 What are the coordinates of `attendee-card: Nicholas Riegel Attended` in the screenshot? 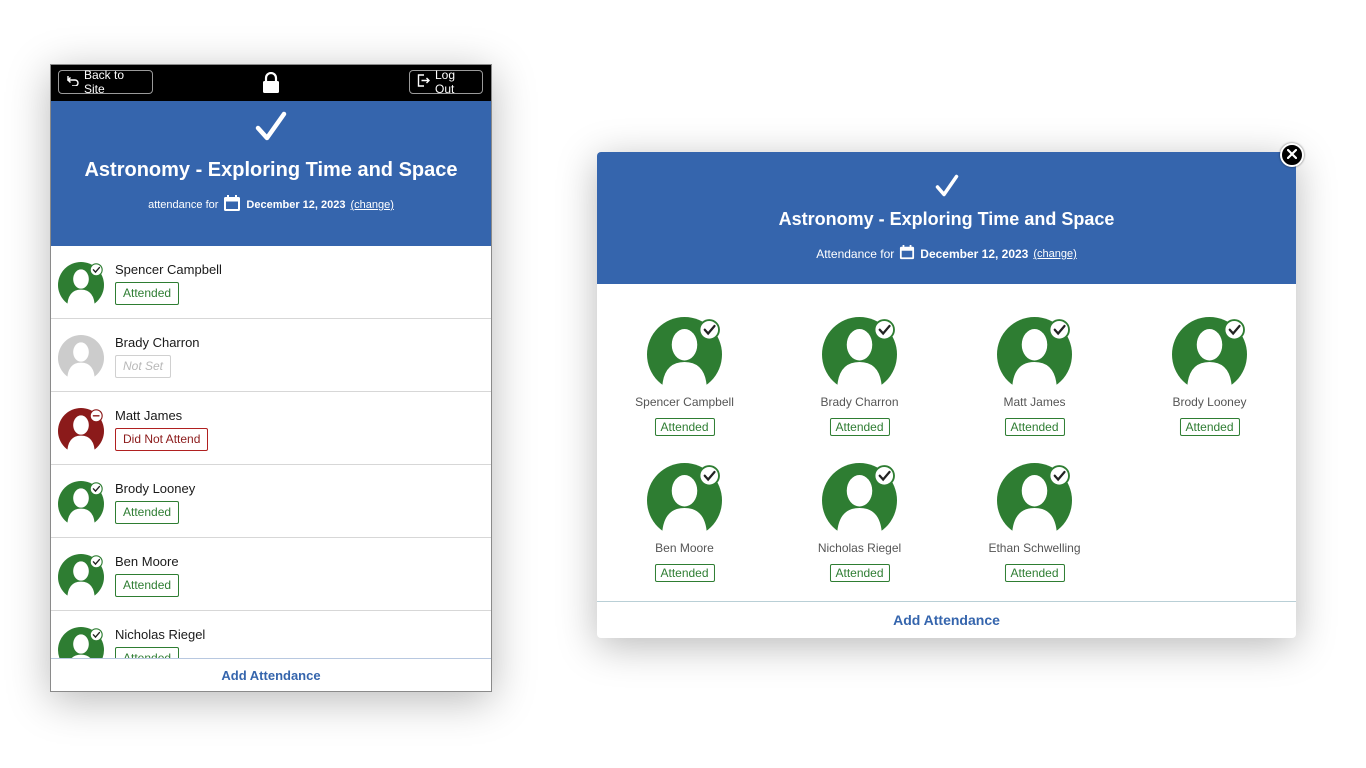 It's located at (859, 506).